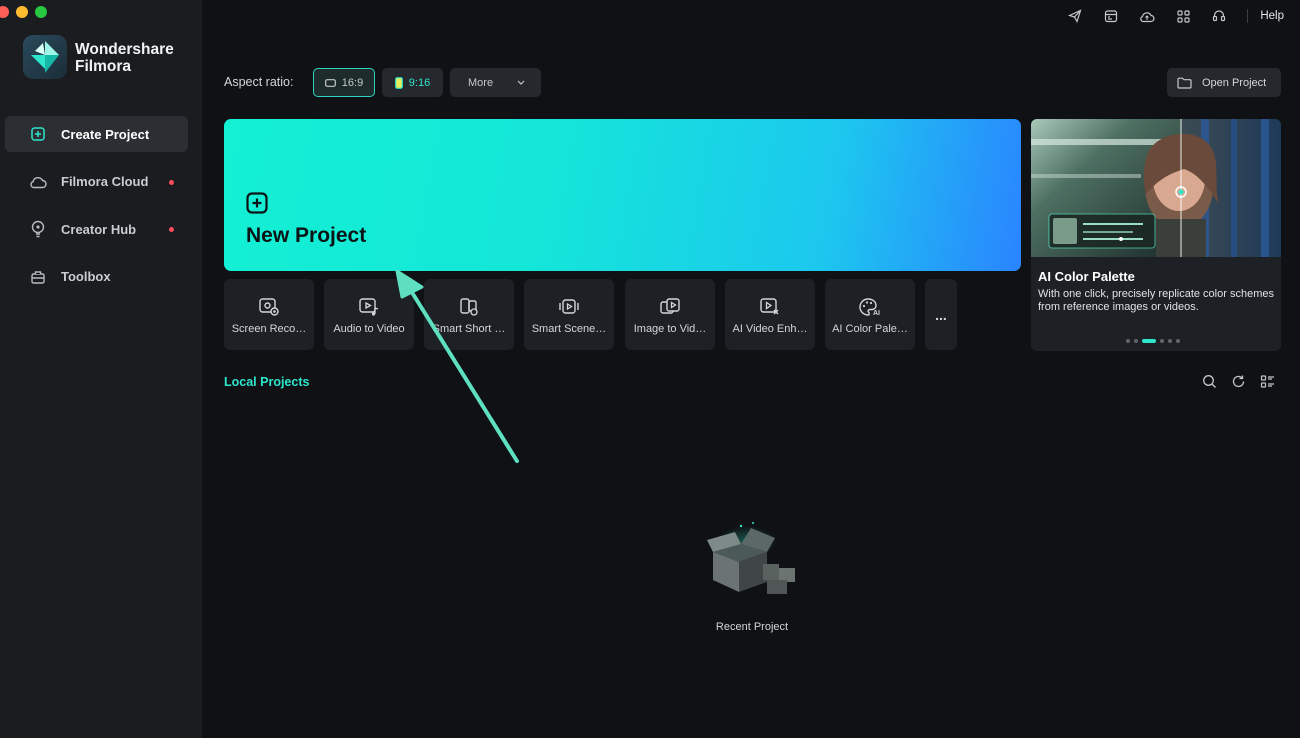 This screenshot has height=738, width=1300. Describe the element at coordinates (1248, 16) in the screenshot. I see `toolbar-divider` at that location.